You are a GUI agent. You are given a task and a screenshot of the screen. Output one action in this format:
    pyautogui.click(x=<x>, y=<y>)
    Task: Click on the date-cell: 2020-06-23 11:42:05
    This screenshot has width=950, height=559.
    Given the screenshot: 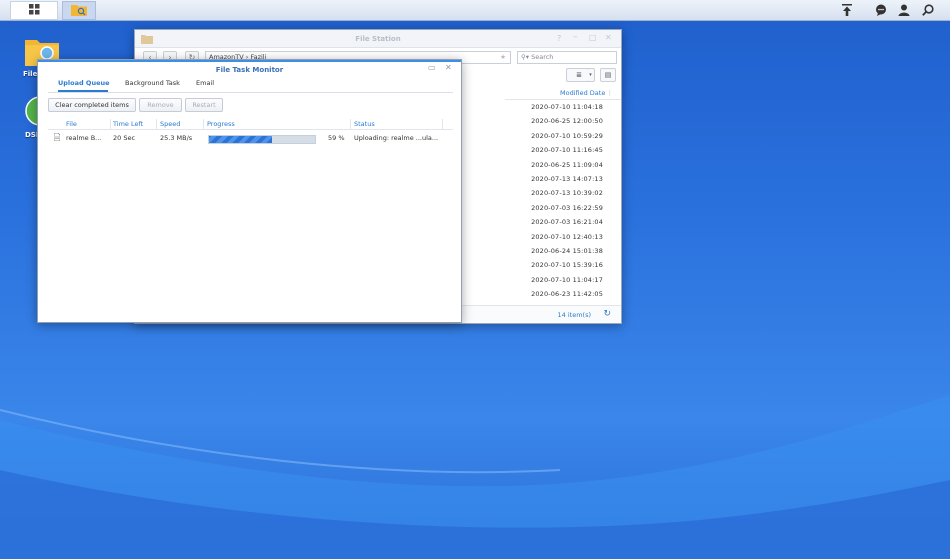 What is the action you would take?
    pyautogui.click(x=567, y=294)
    